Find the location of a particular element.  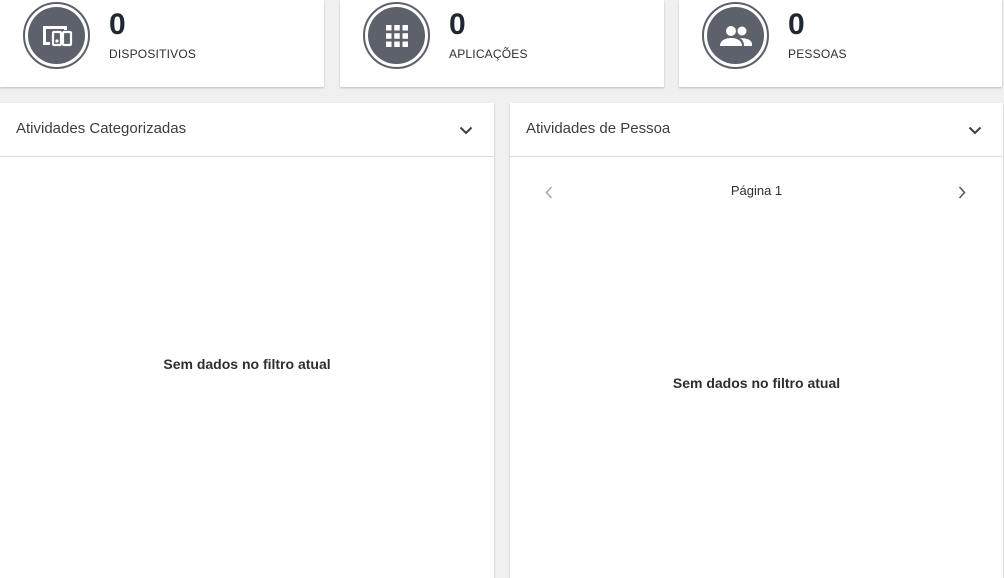

pager-label: Página 1 is located at coordinates (756, 190).